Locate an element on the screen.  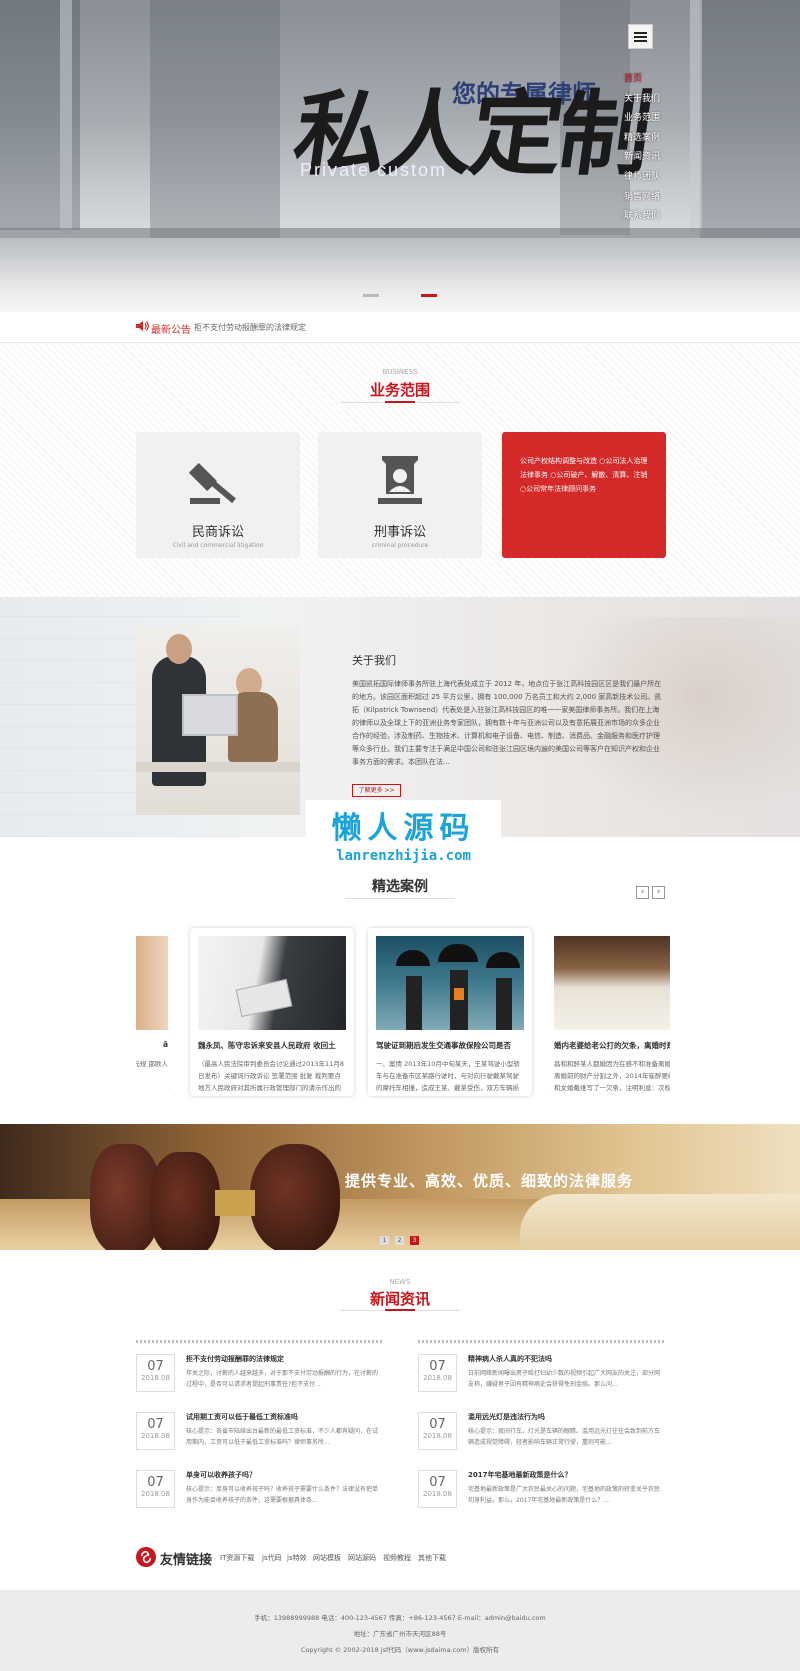
links-title: 友情链接 is located at coordinates (186, 1560).